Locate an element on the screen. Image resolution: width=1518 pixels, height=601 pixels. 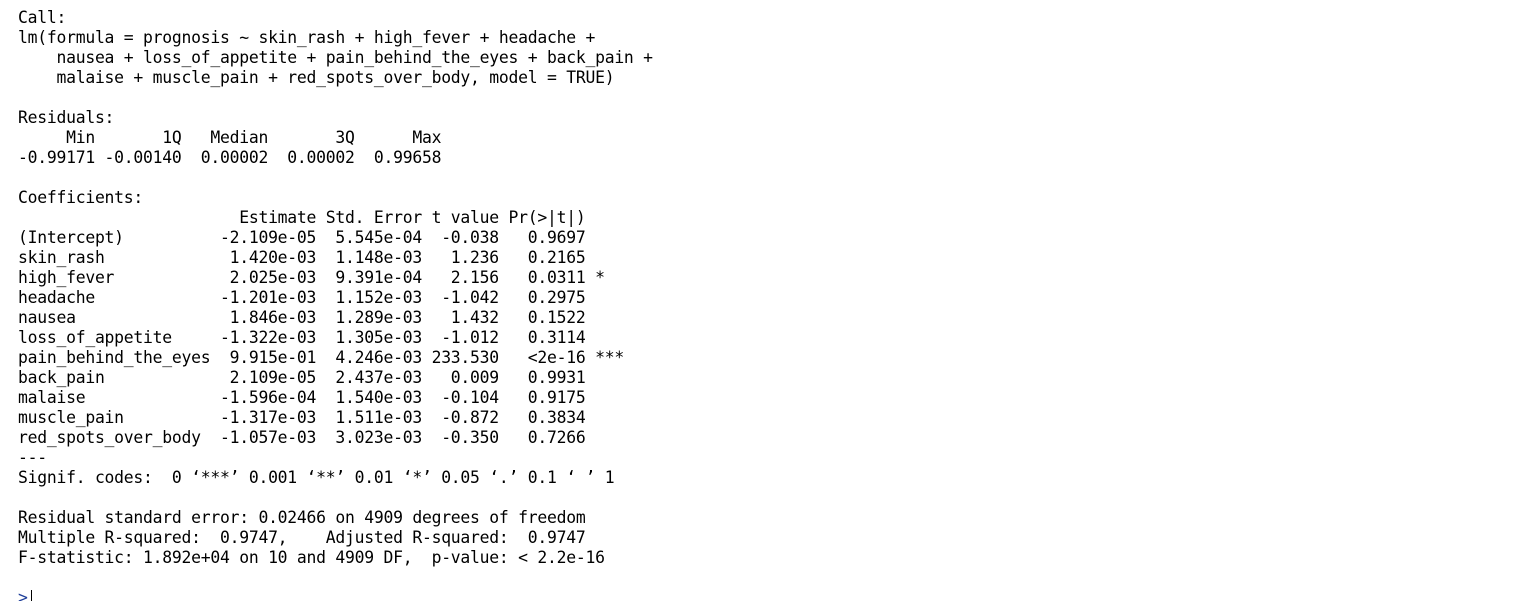
text-cursor is located at coordinates (31, 595).